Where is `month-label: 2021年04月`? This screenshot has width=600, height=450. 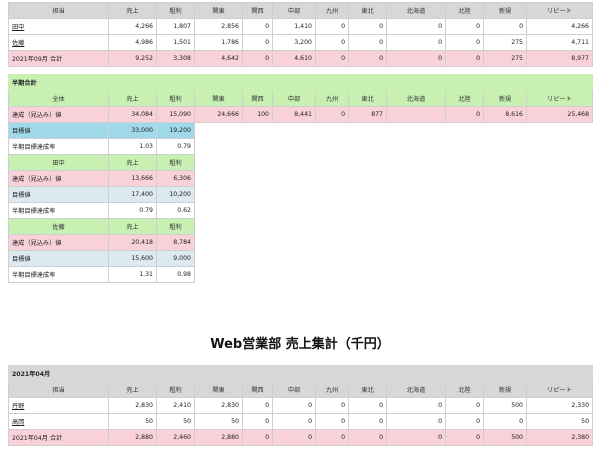
month-label: 2021年04月 is located at coordinates (300, 373).